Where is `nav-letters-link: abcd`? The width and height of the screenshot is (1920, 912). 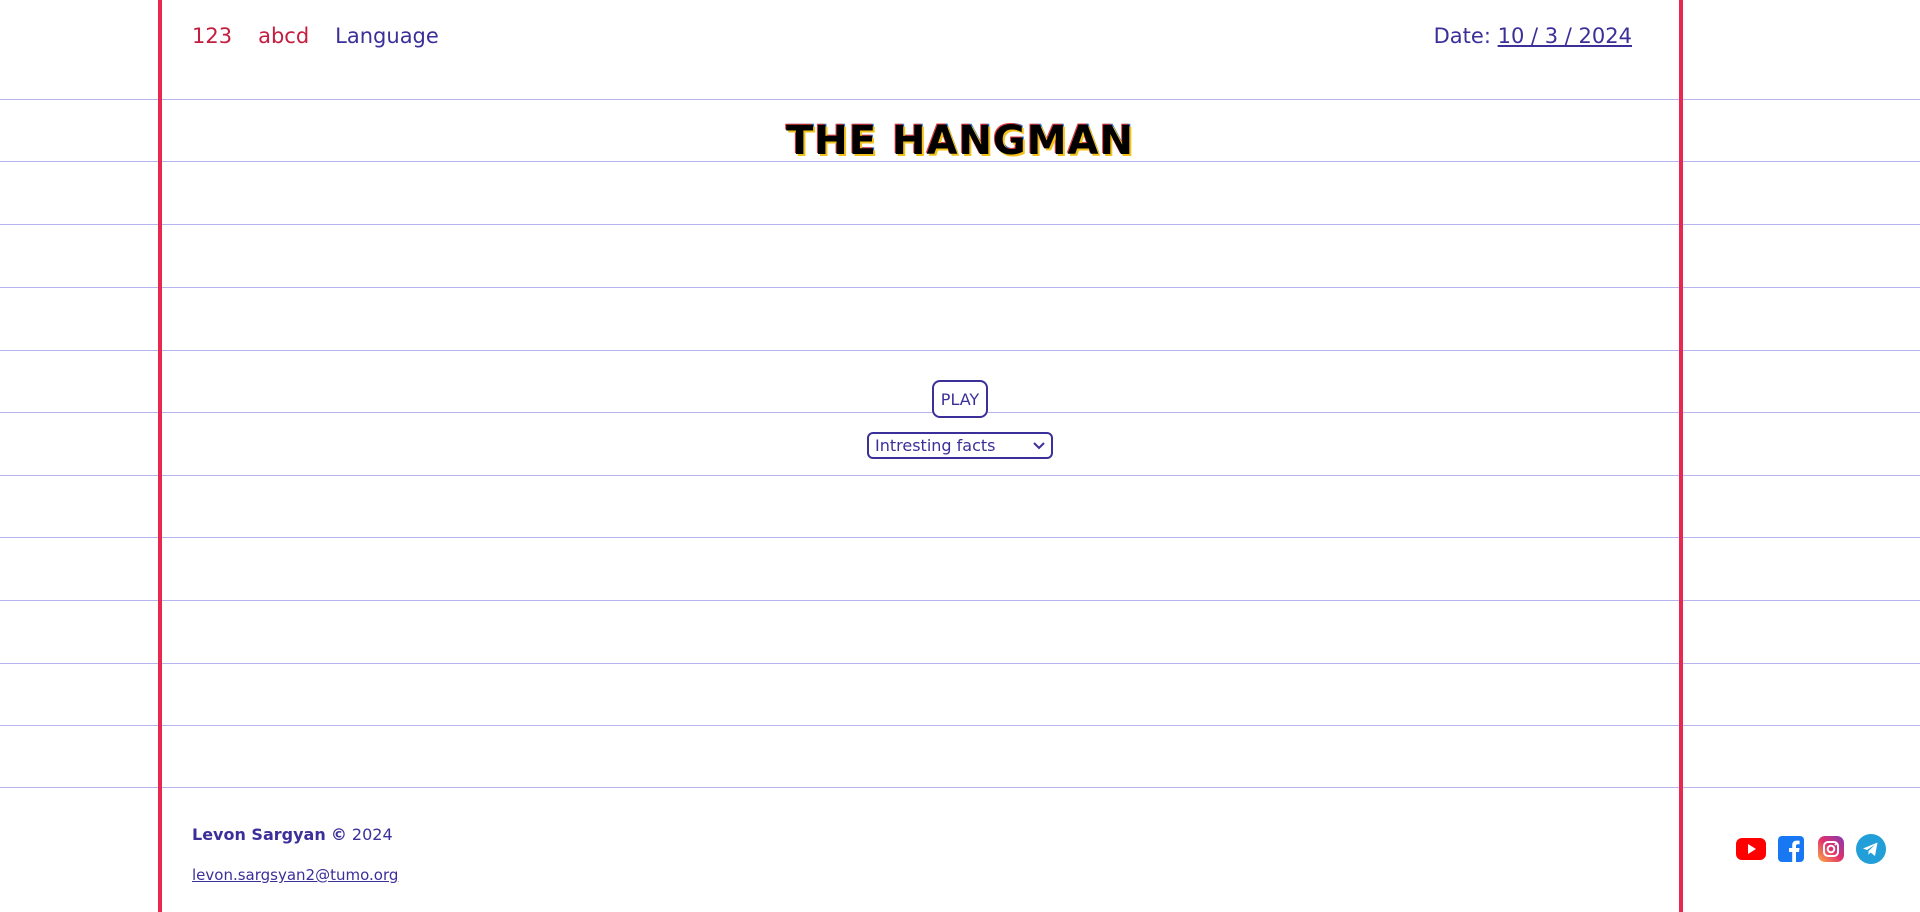
nav-letters-link: abcd is located at coordinates (283, 36).